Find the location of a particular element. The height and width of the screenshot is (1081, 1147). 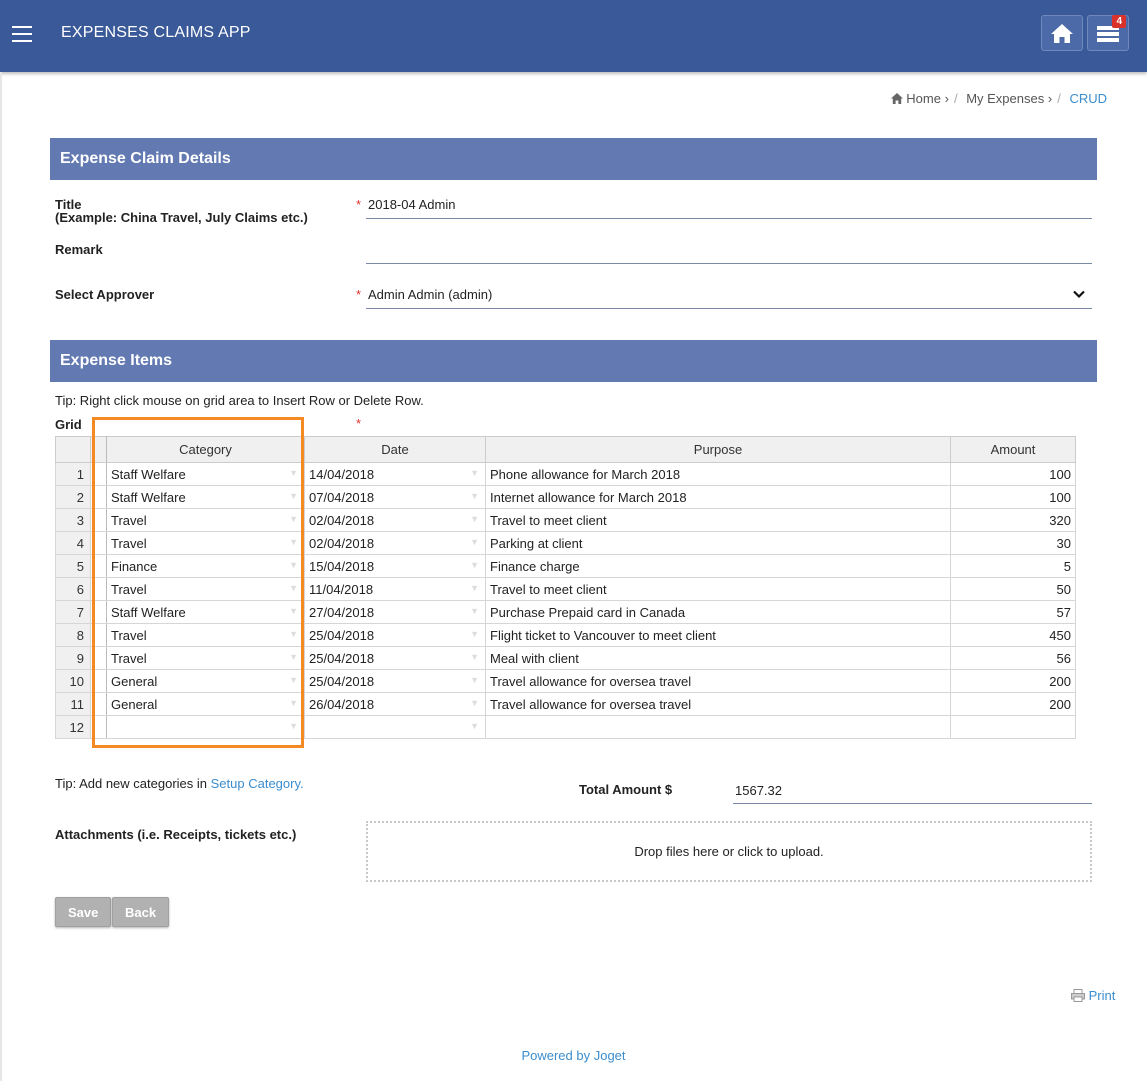

purpose-cell: Purchase Prepaid card in Canada is located at coordinates (718, 612).